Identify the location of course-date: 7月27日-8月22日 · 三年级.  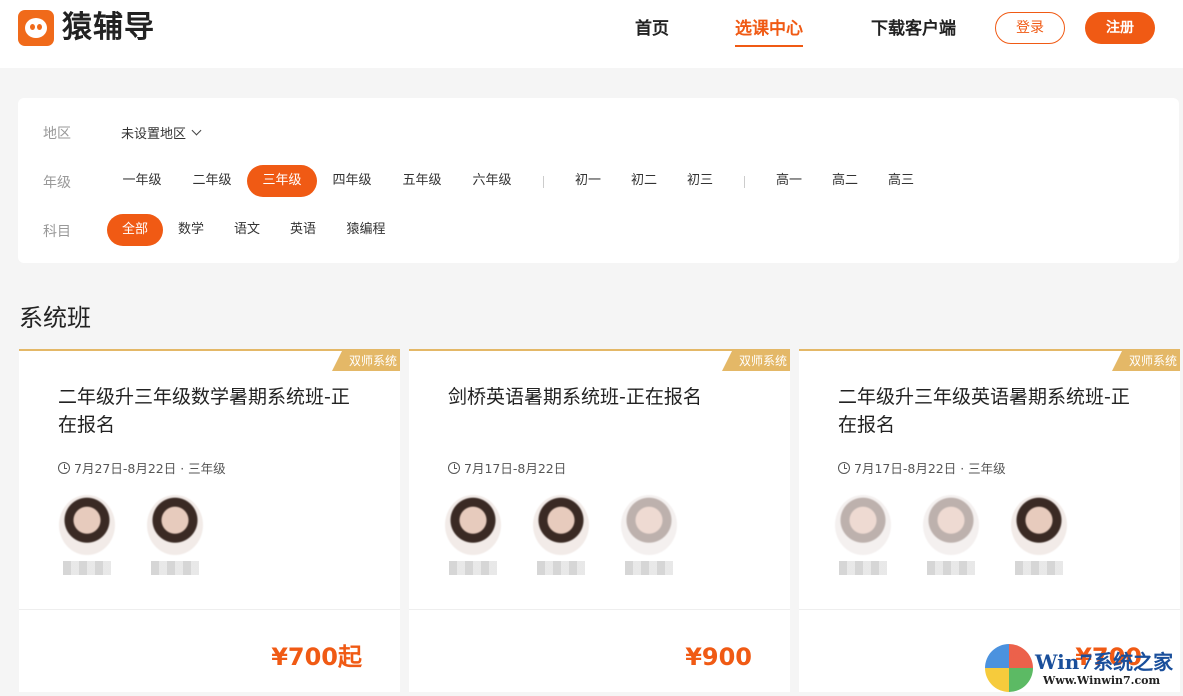
(150, 468).